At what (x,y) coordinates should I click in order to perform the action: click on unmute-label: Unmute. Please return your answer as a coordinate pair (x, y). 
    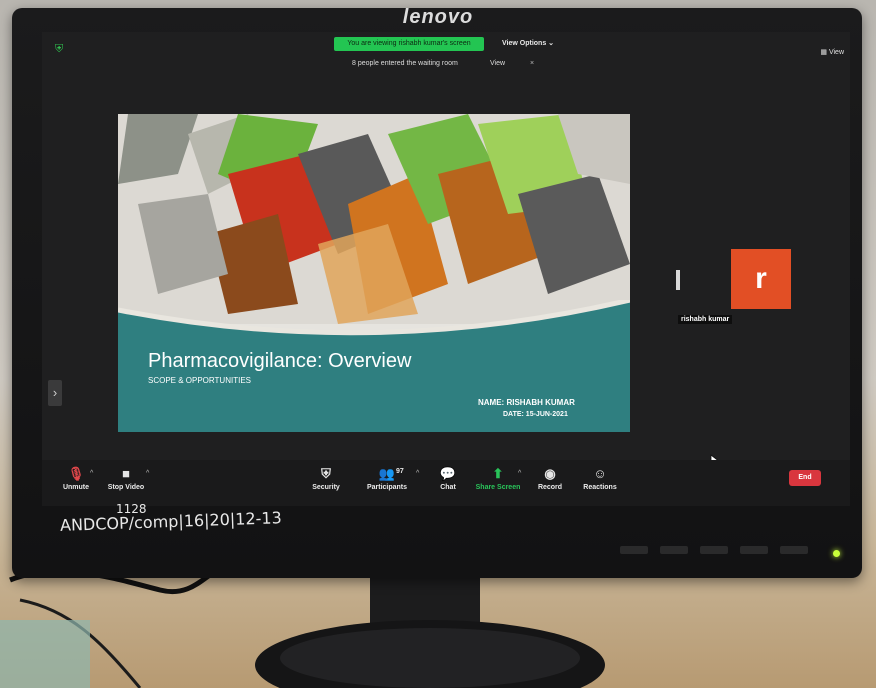
    Looking at the image, I should click on (76, 487).